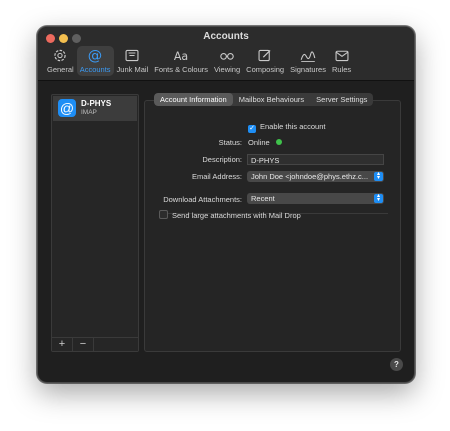 Image resolution: width=450 pixels, height=431 pixels. I want to click on enable-account-label: Enable this account, so click(293, 126).